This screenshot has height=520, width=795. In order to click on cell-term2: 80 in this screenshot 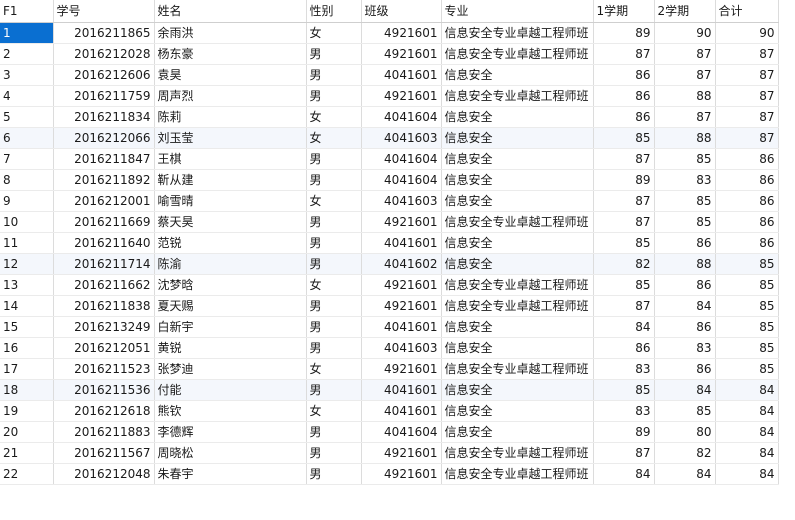, I will do `click(685, 432)`.